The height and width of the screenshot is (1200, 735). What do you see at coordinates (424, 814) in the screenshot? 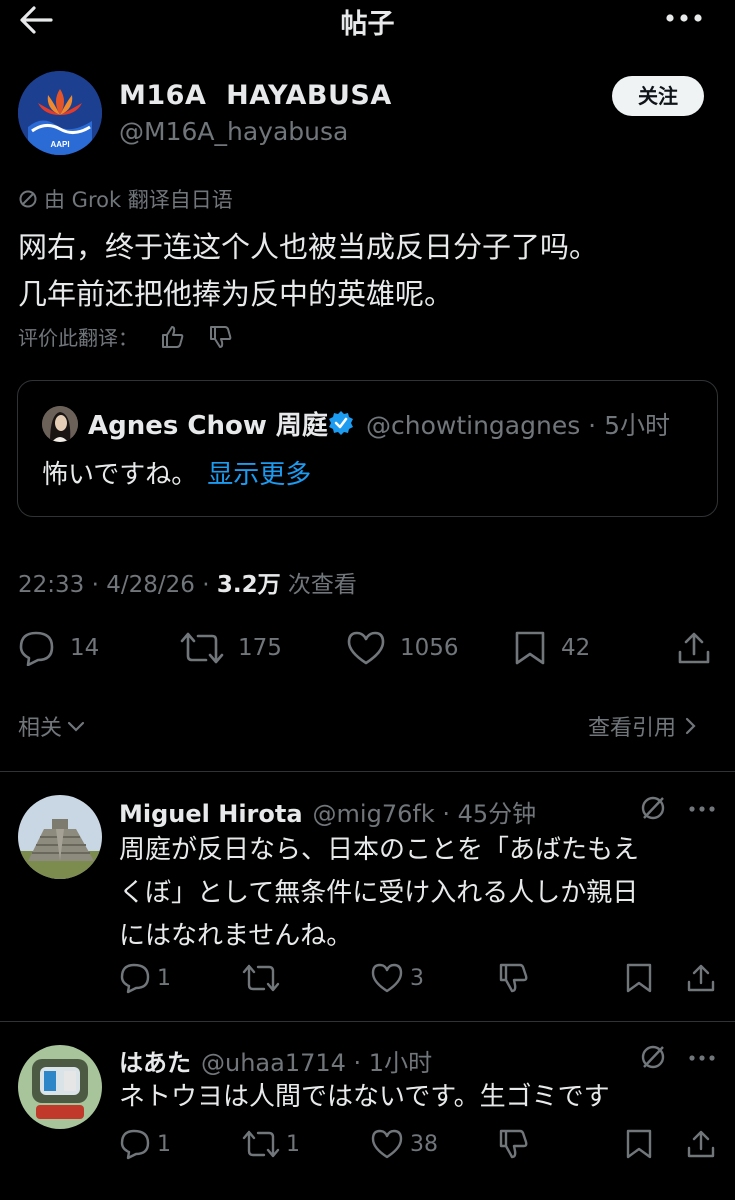
I see `reply-author-handle: @mig76fk · 45分钟` at bounding box center [424, 814].